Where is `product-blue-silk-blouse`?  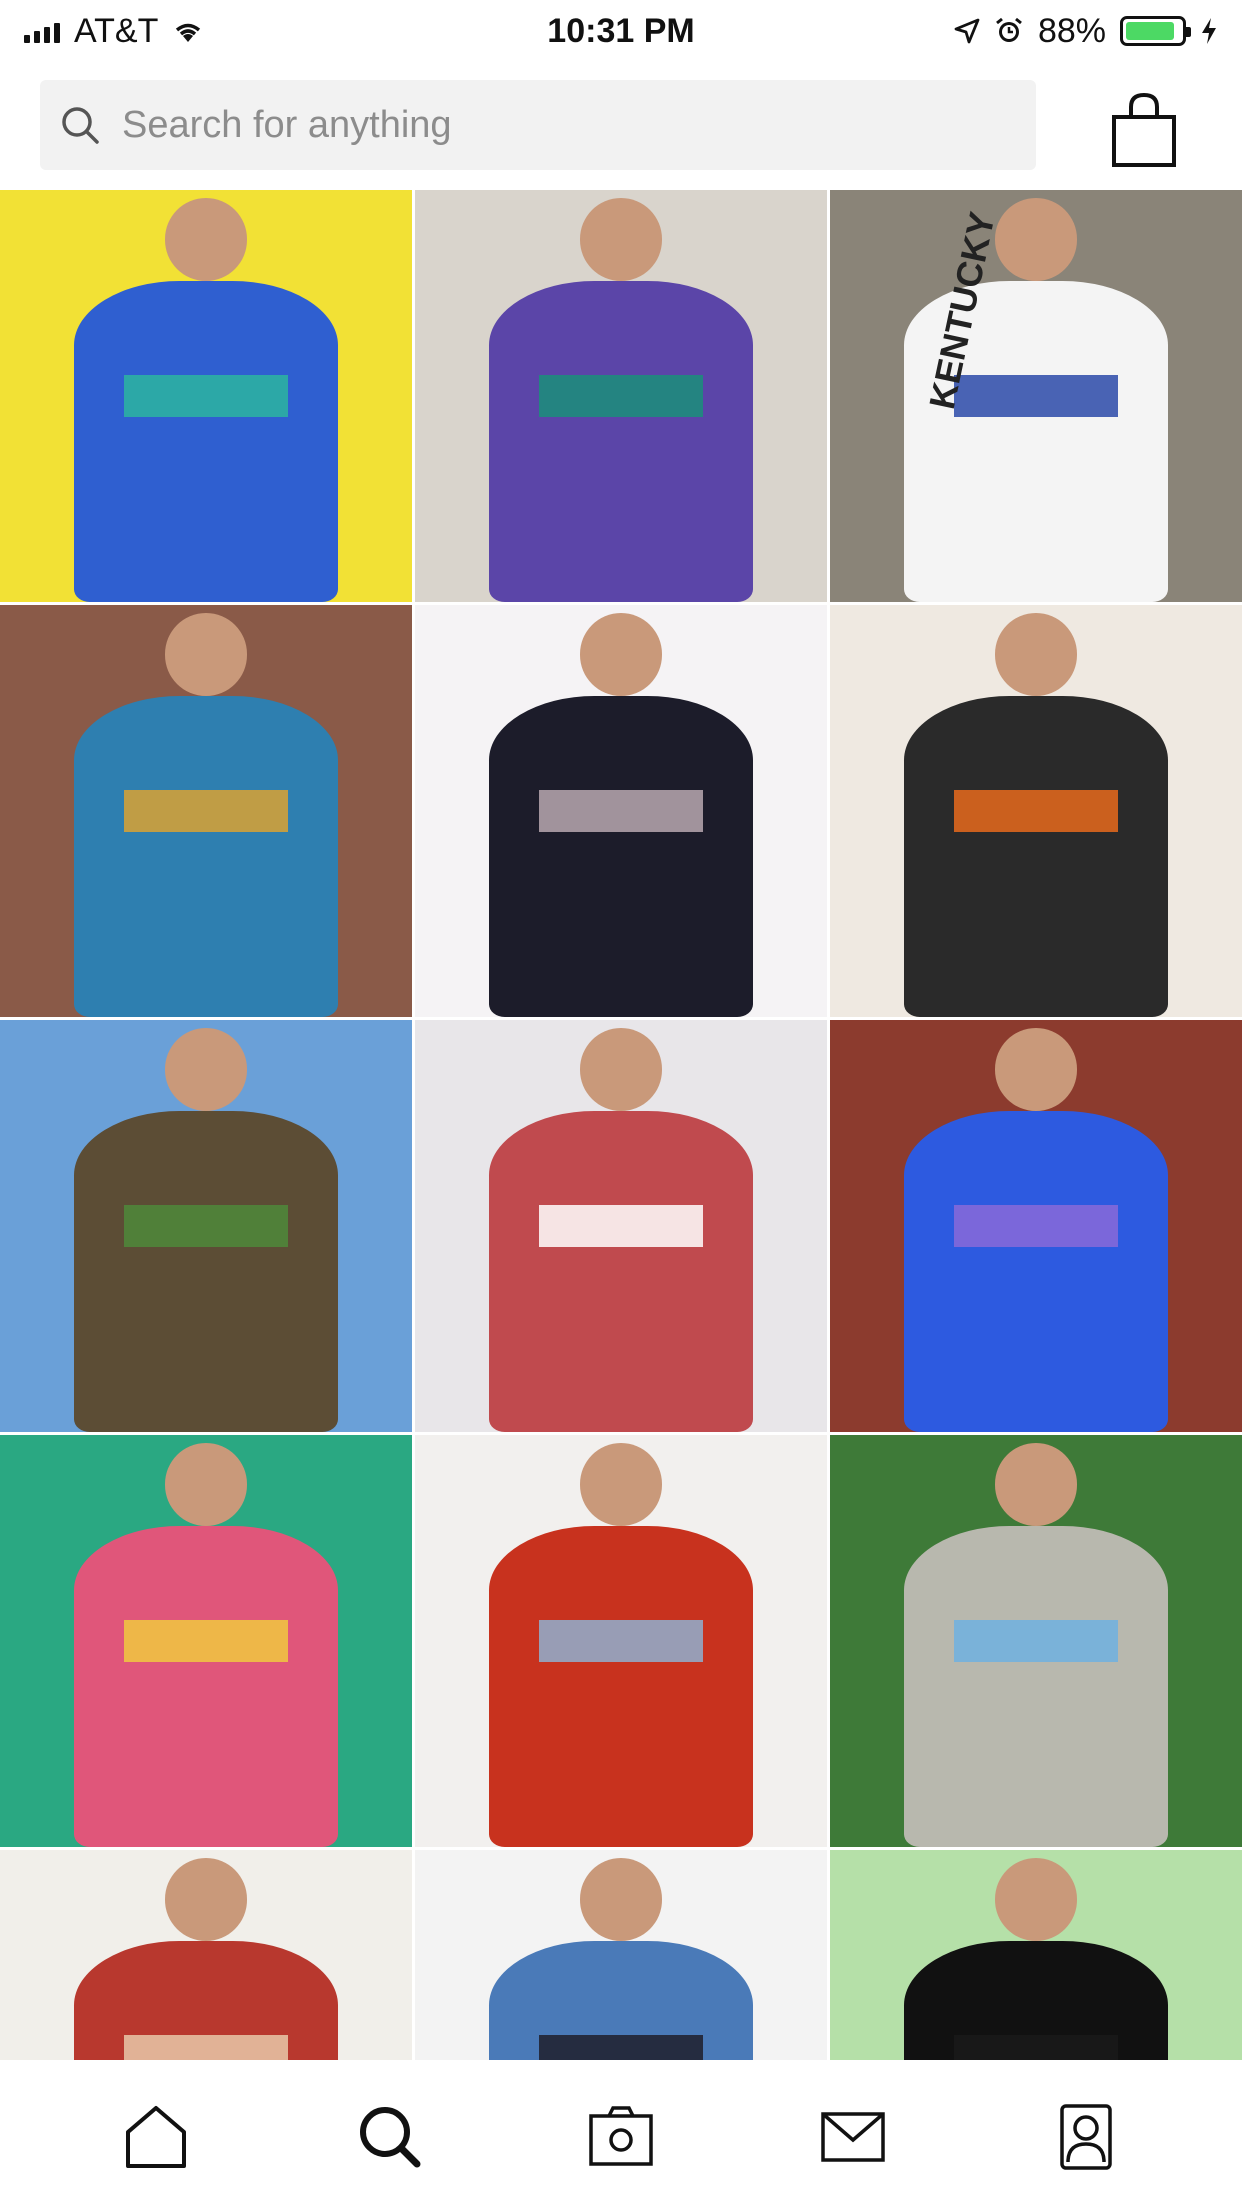
product-blue-silk-blouse is located at coordinates (621, 1955).